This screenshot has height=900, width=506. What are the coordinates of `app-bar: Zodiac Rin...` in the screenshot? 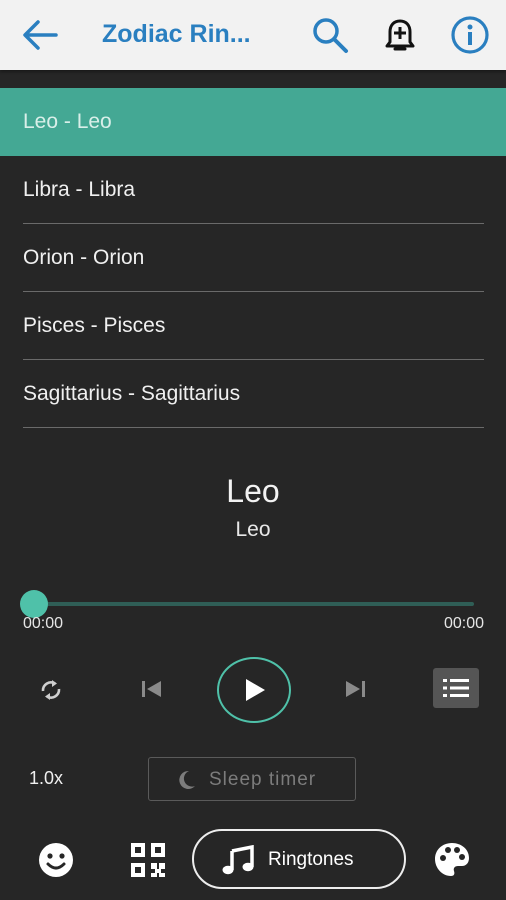 It's located at (253, 35).